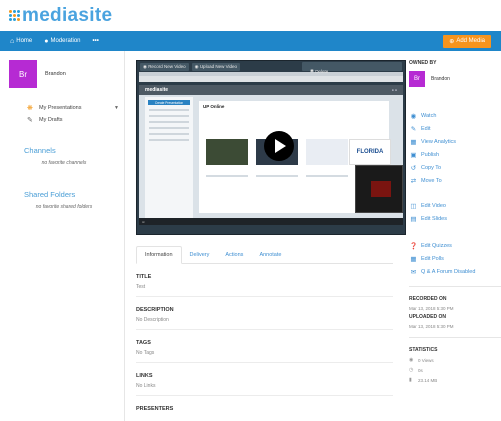 The width and height of the screenshot is (501, 421). What do you see at coordinates (426, 360) in the screenshot?
I see `views-value: 0 Views` at bounding box center [426, 360].